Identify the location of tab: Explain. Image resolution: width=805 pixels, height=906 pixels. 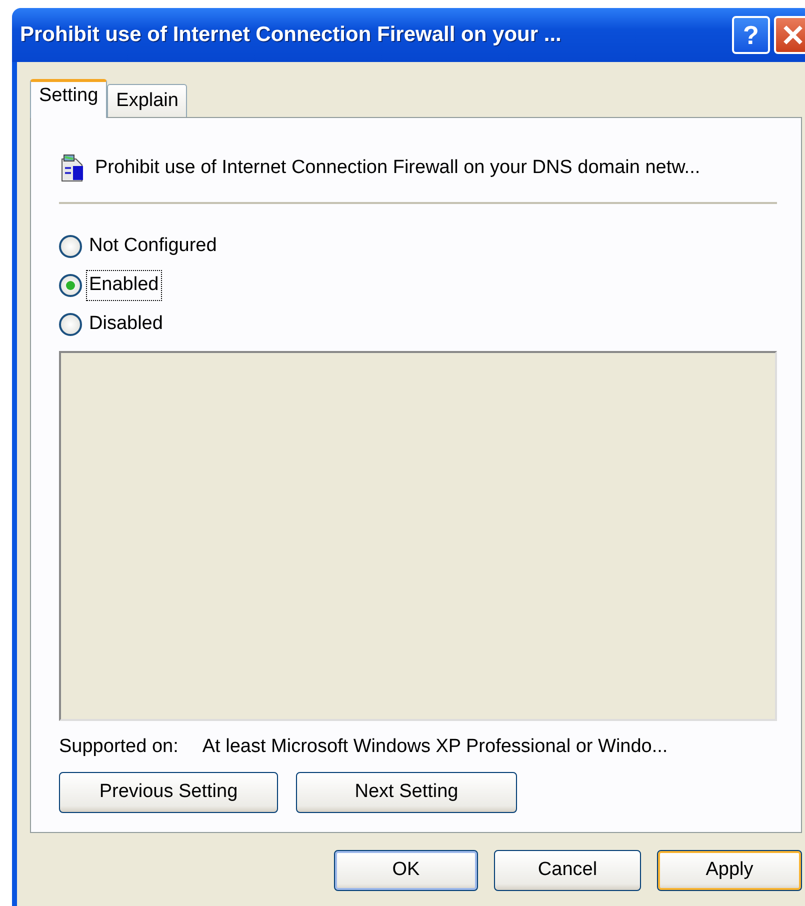
(147, 100).